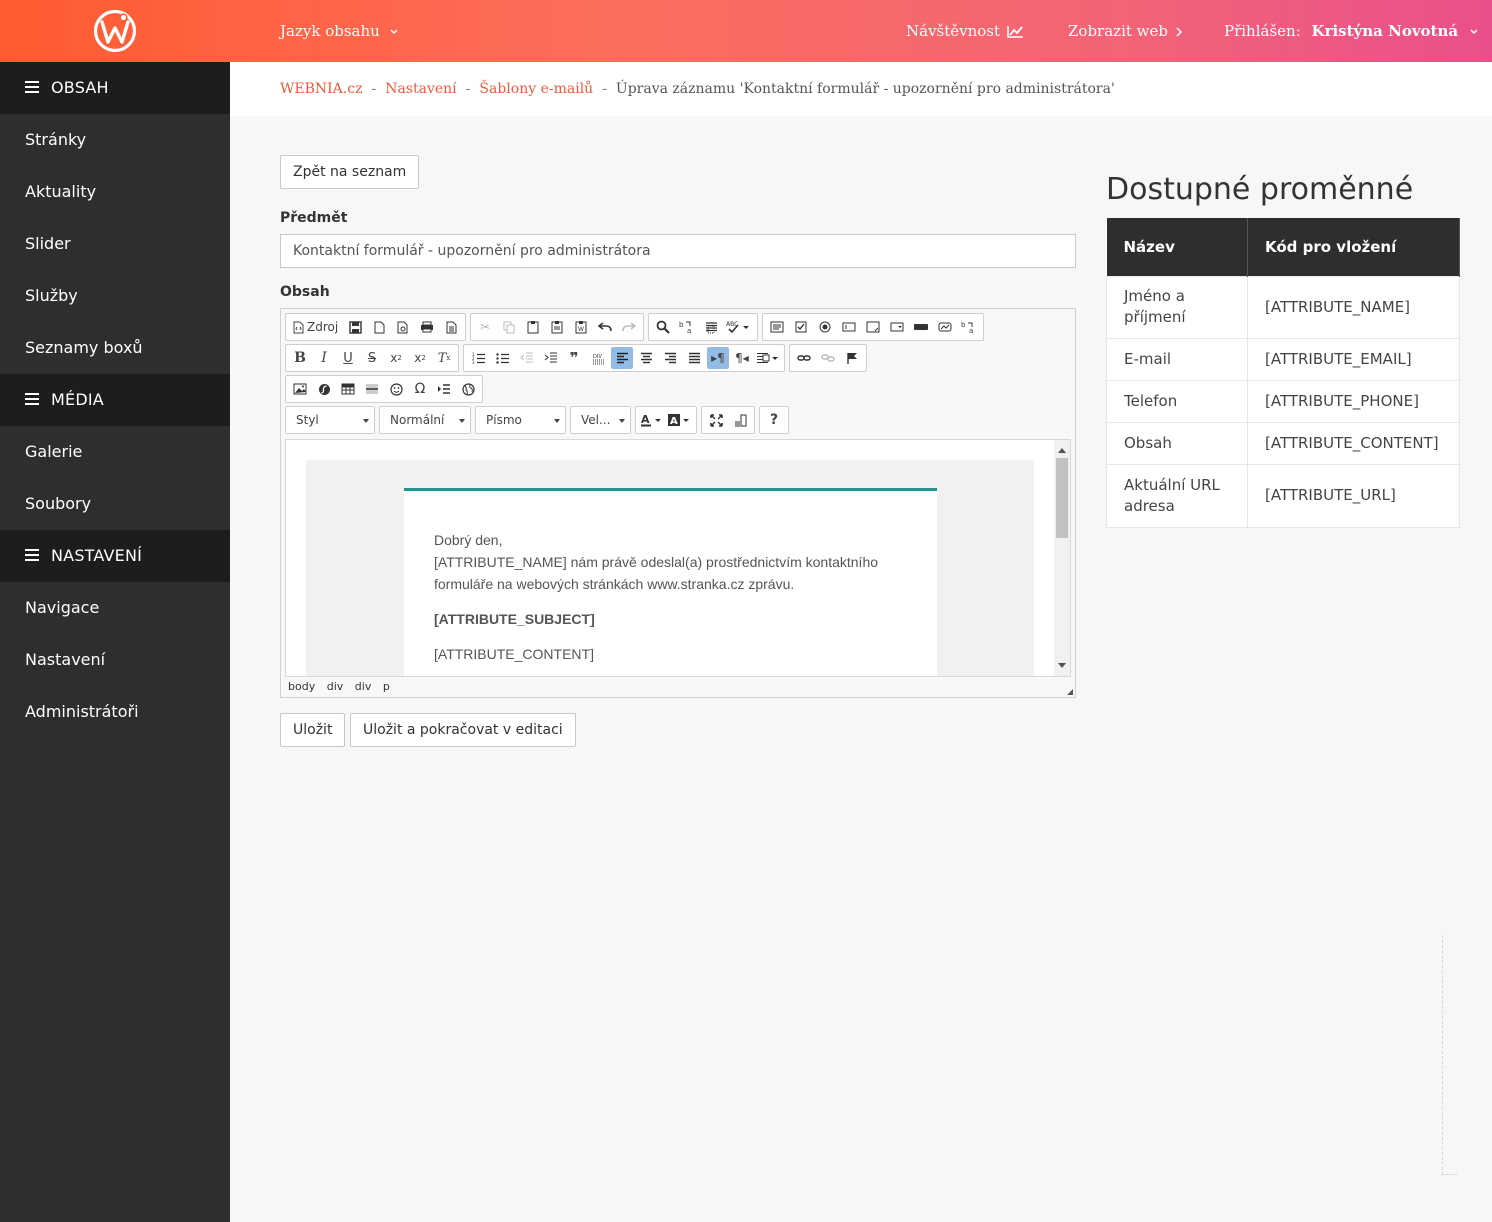  What do you see at coordinates (605, 327) in the screenshot?
I see `undo-icon` at bounding box center [605, 327].